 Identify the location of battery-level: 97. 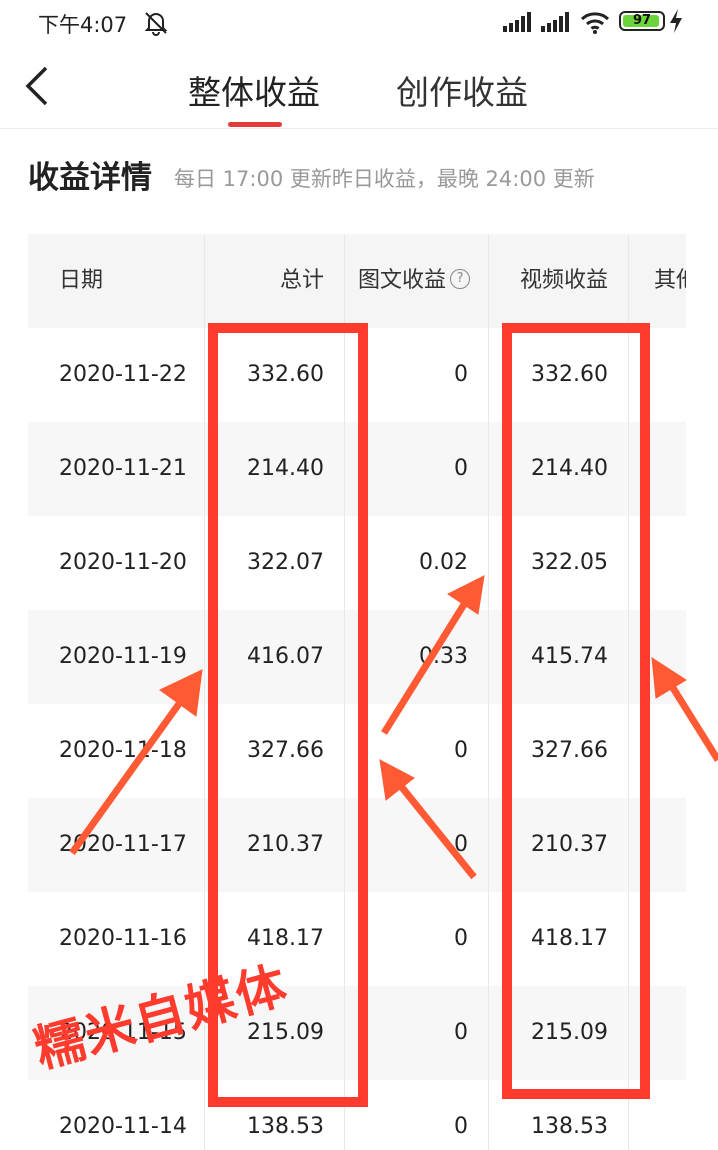
(642, 20).